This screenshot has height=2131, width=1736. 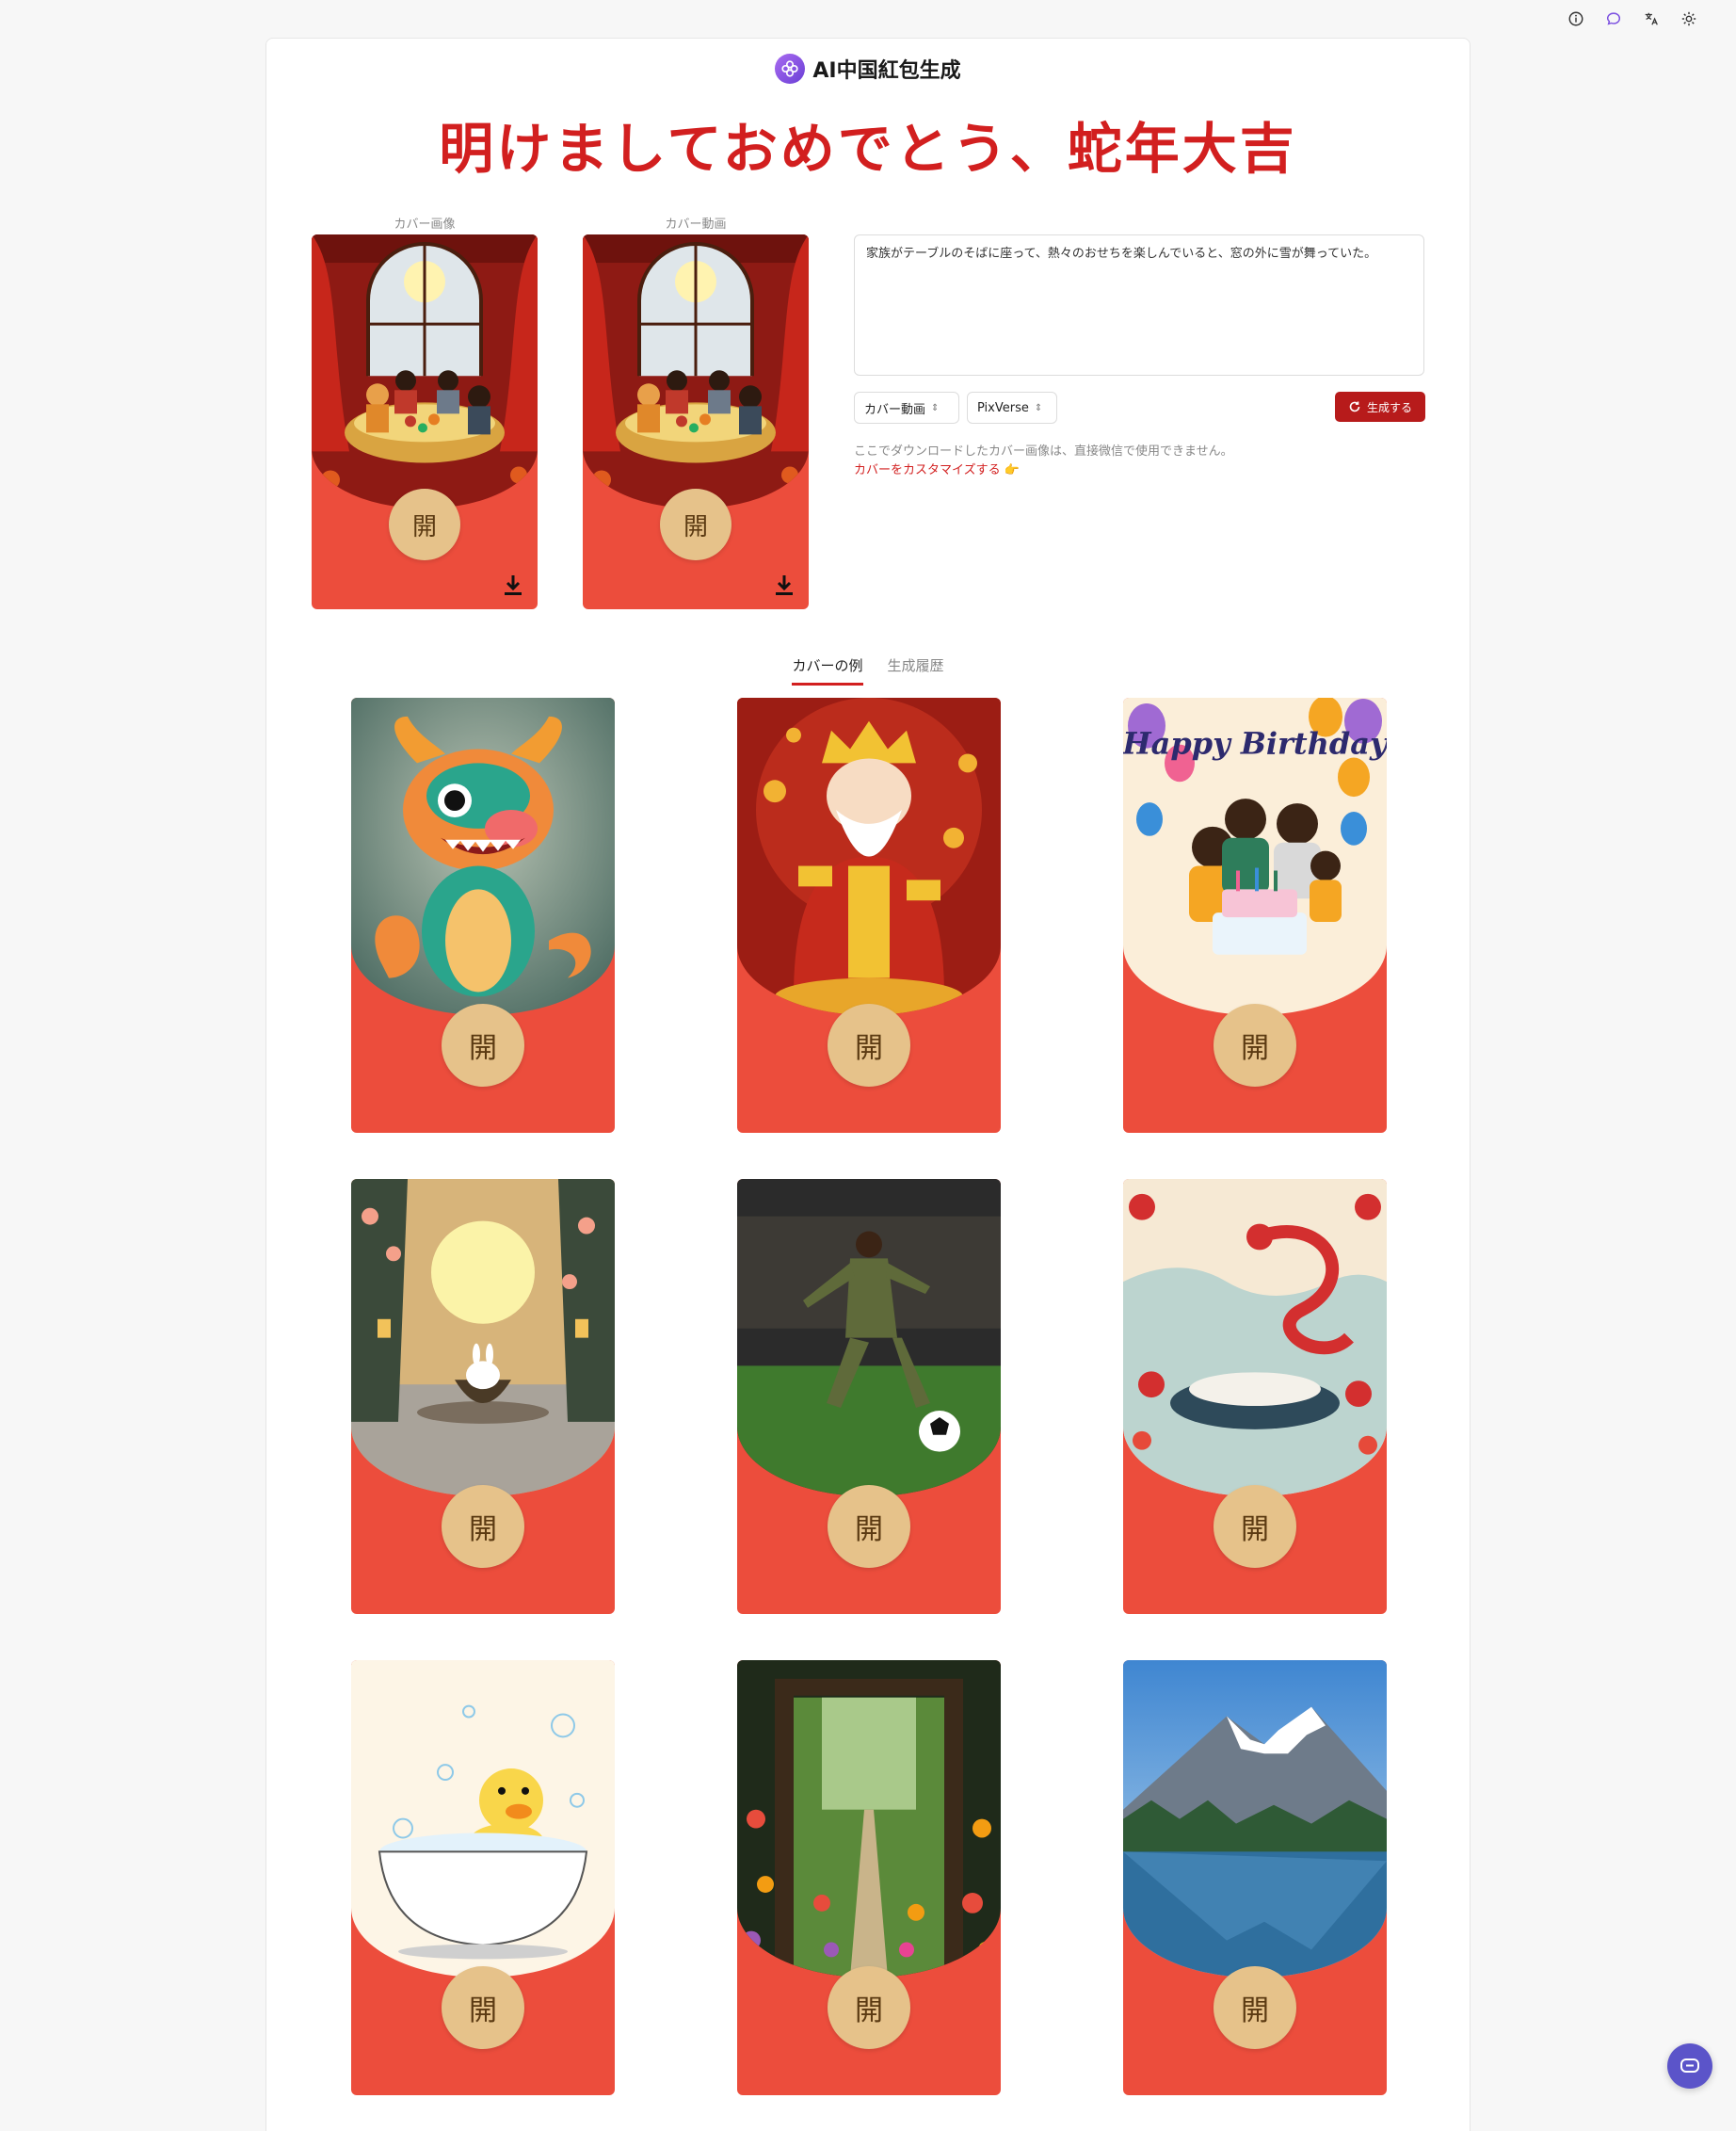 What do you see at coordinates (696, 371) in the screenshot?
I see `cover-video-art` at bounding box center [696, 371].